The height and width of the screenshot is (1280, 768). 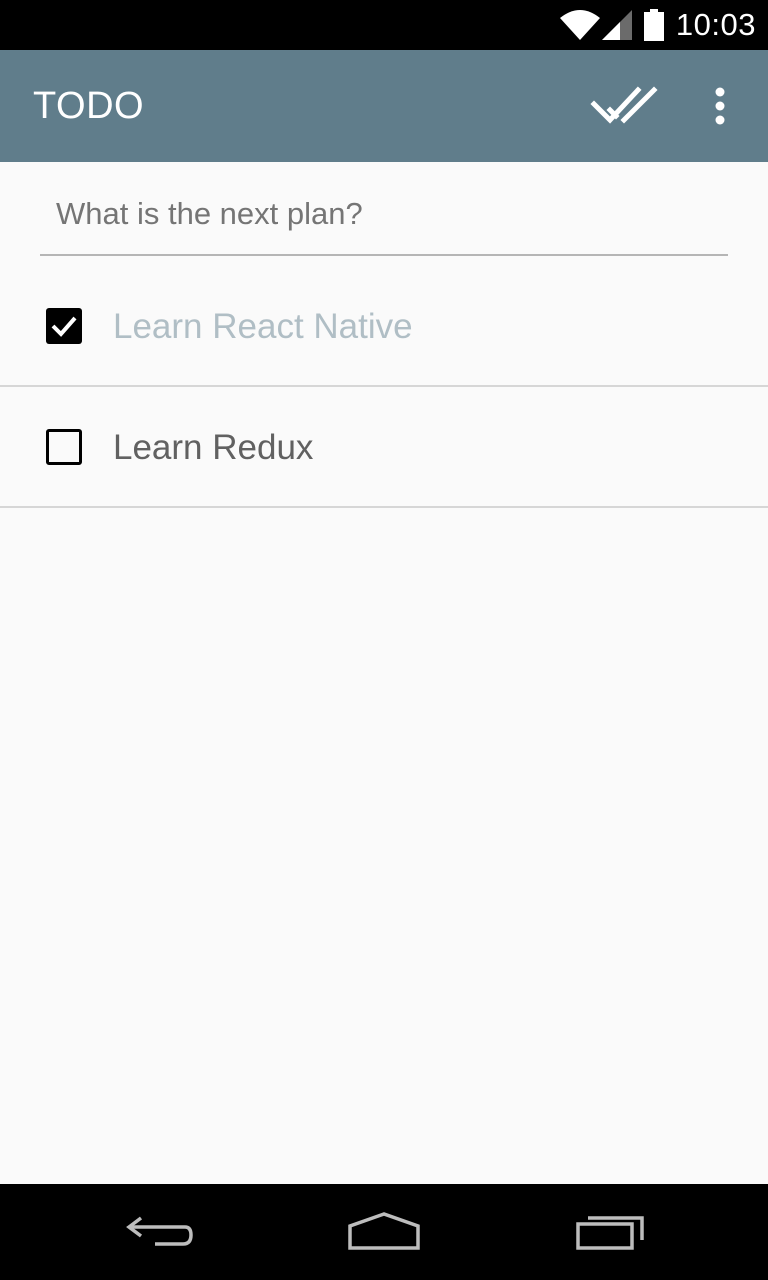 I want to click on overflow-menu-button, so click(x=720, y=106).